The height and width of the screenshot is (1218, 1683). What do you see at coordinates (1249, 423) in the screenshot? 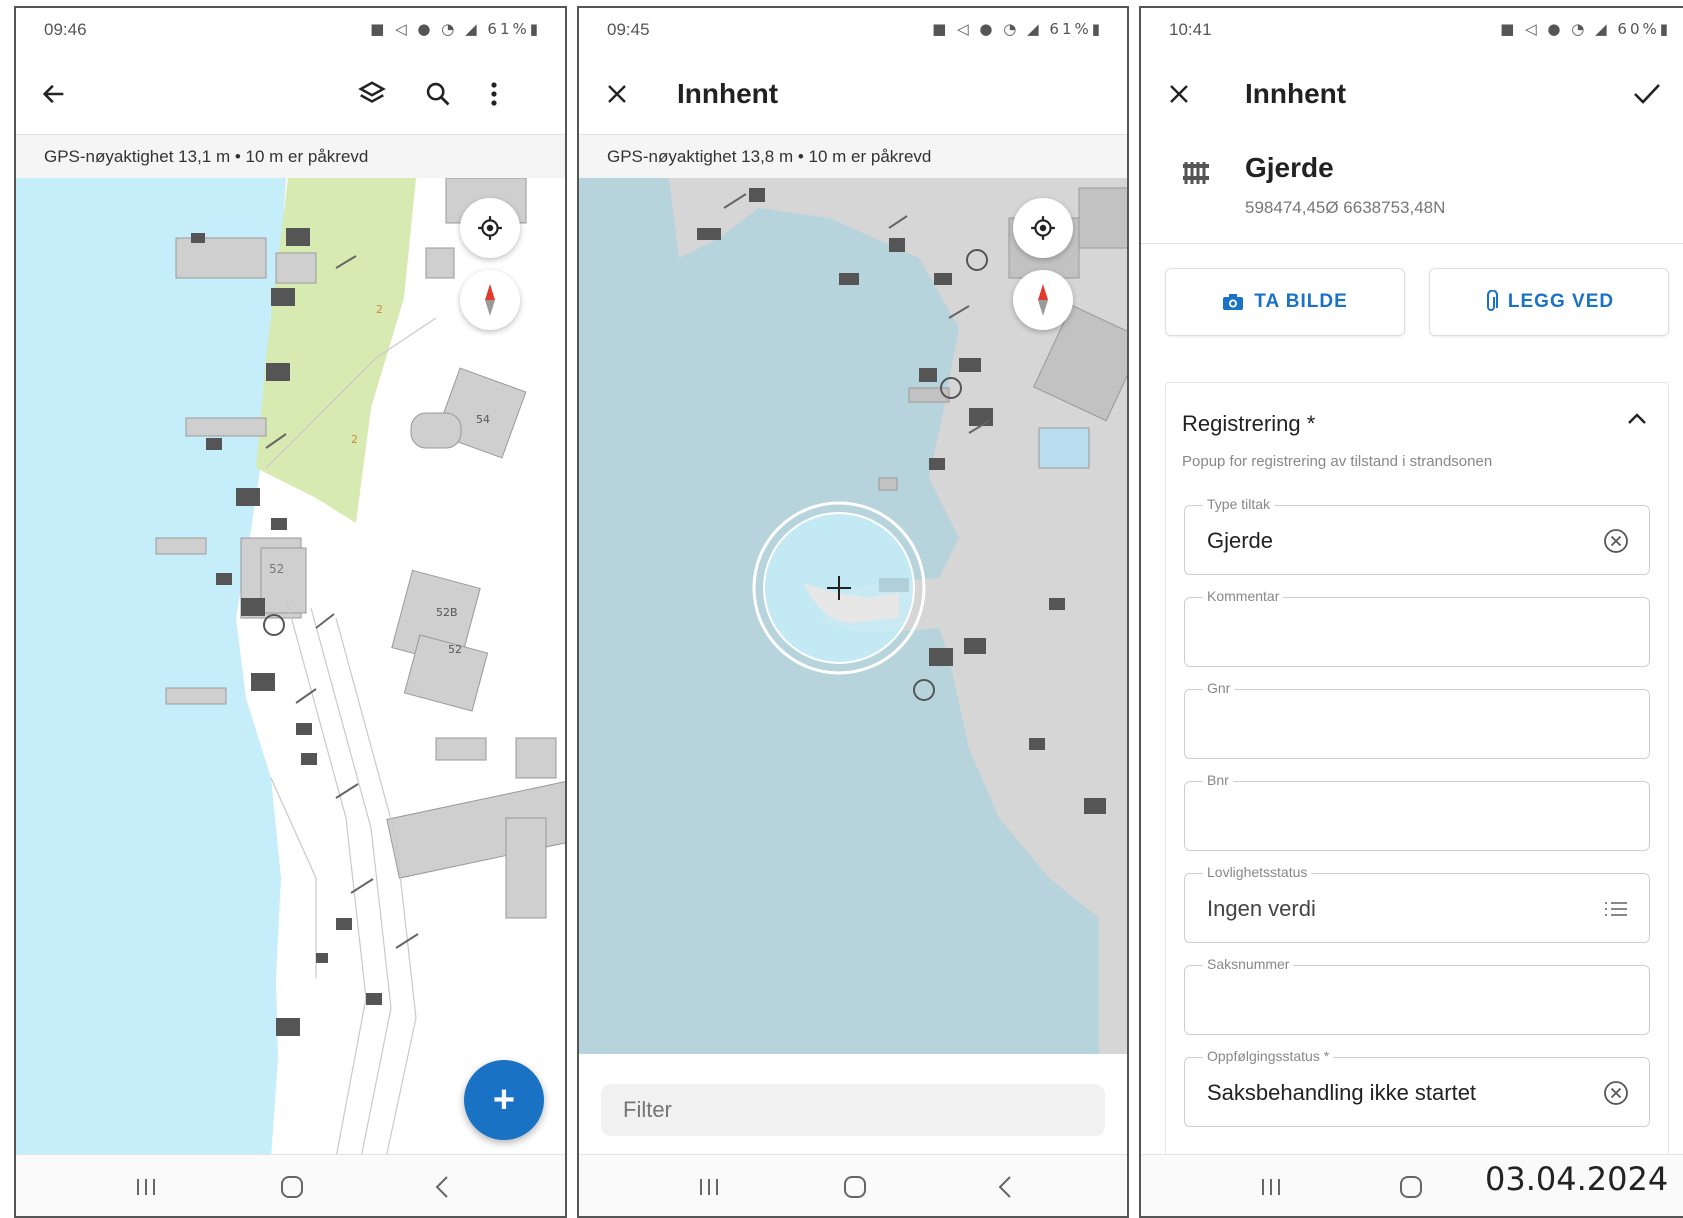
I see `section-title: Registrering *` at bounding box center [1249, 423].